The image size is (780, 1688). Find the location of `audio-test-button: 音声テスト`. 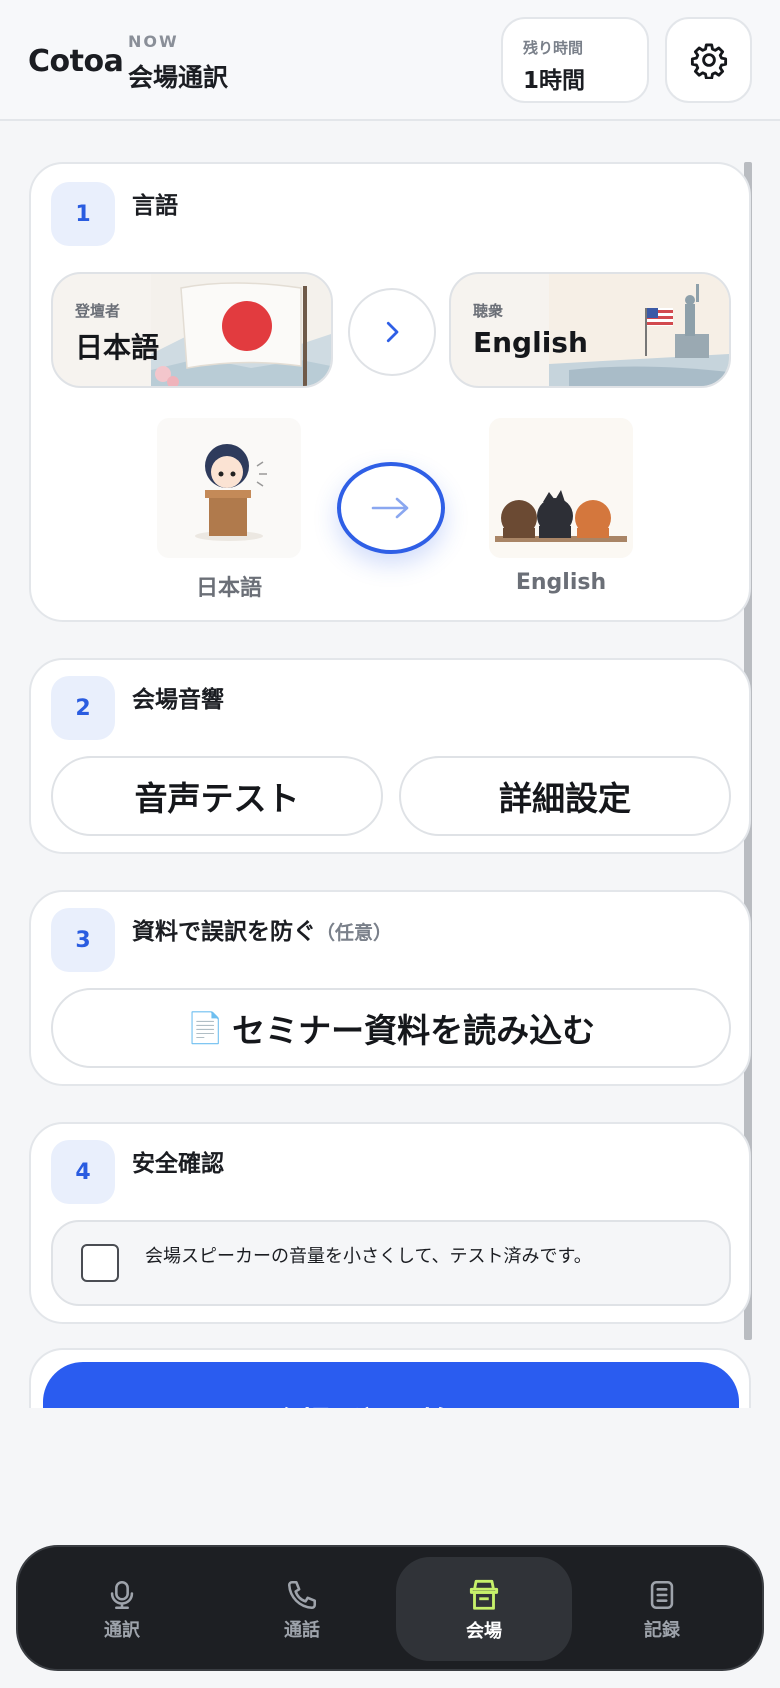

audio-test-button: 音声テスト is located at coordinates (217, 796).